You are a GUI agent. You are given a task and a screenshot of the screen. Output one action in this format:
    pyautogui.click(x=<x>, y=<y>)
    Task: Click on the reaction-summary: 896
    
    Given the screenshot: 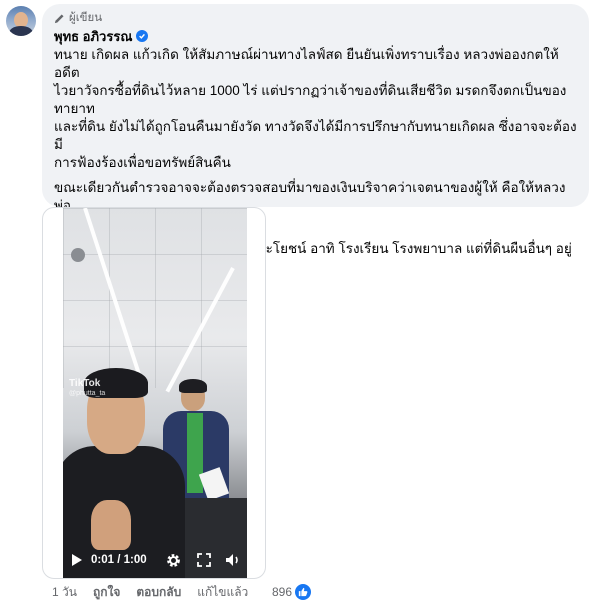 What is the action you would take?
    pyautogui.click(x=292, y=592)
    